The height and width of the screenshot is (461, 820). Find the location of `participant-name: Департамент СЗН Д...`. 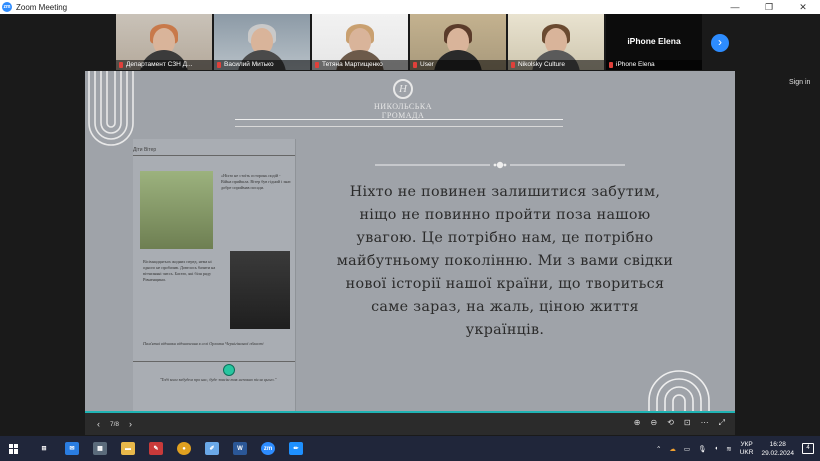

participant-name: Департамент СЗН Д... is located at coordinates (164, 65).